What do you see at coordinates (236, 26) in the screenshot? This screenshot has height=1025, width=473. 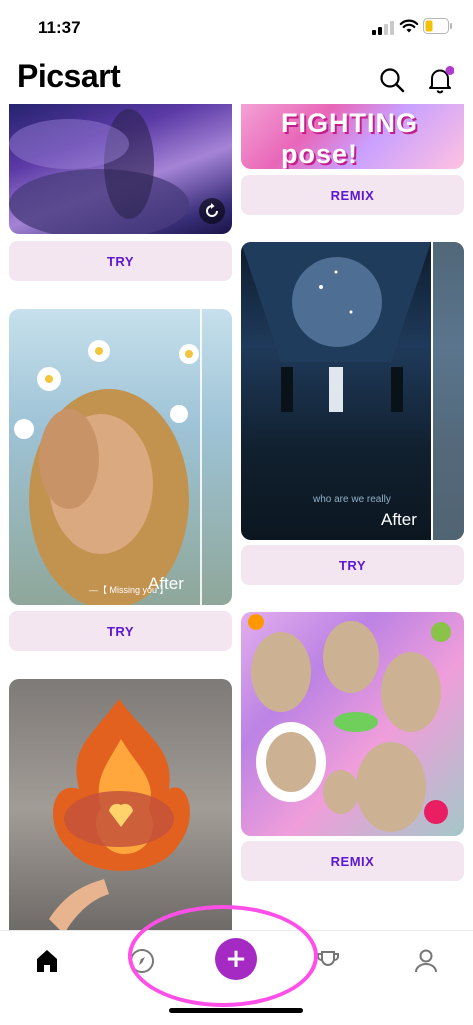 I see `status-bar: 11:37` at bounding box center [236, 26].